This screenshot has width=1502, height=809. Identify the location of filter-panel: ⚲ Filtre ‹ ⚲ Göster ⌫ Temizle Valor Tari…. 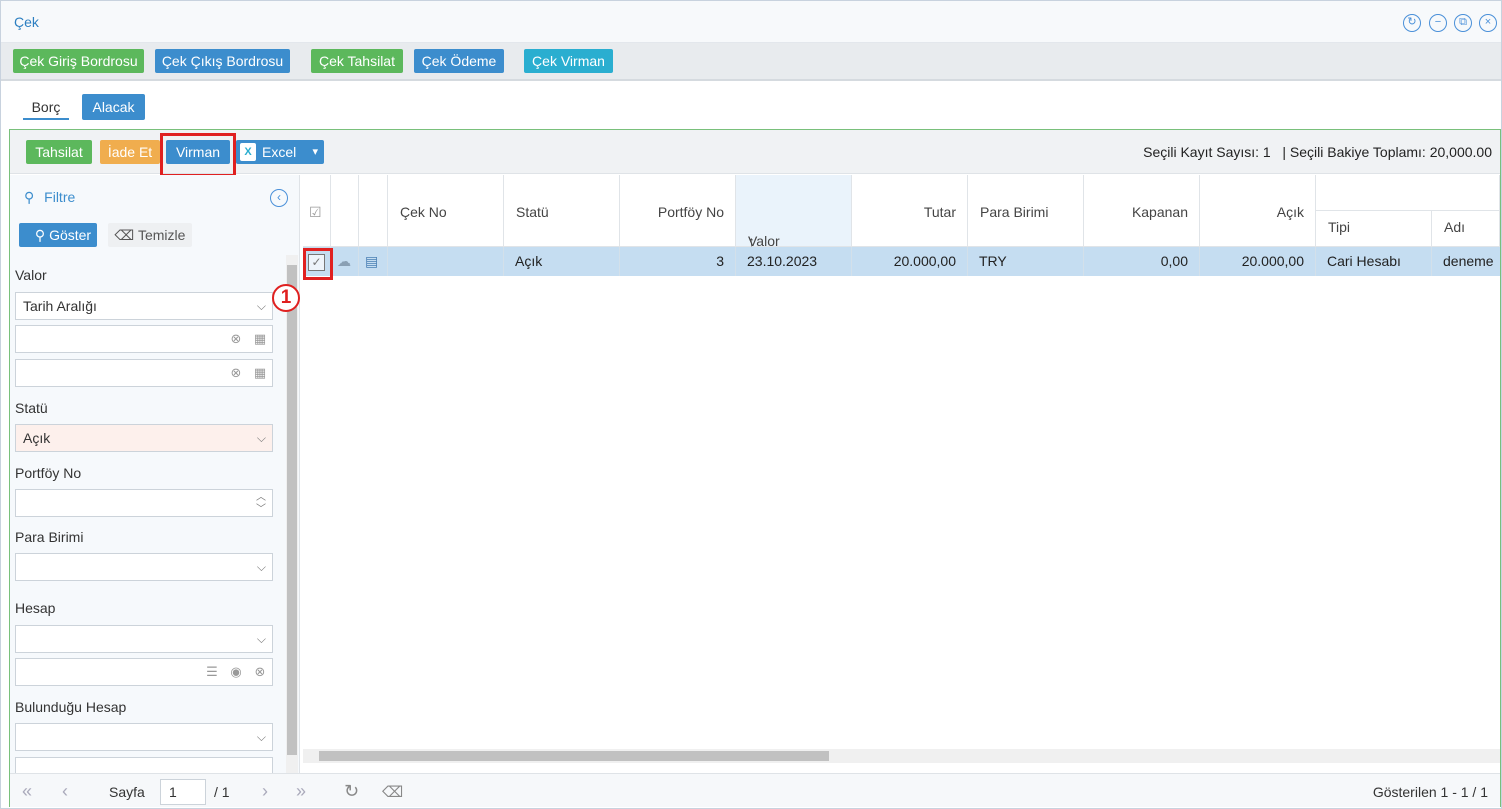
(155, 474).